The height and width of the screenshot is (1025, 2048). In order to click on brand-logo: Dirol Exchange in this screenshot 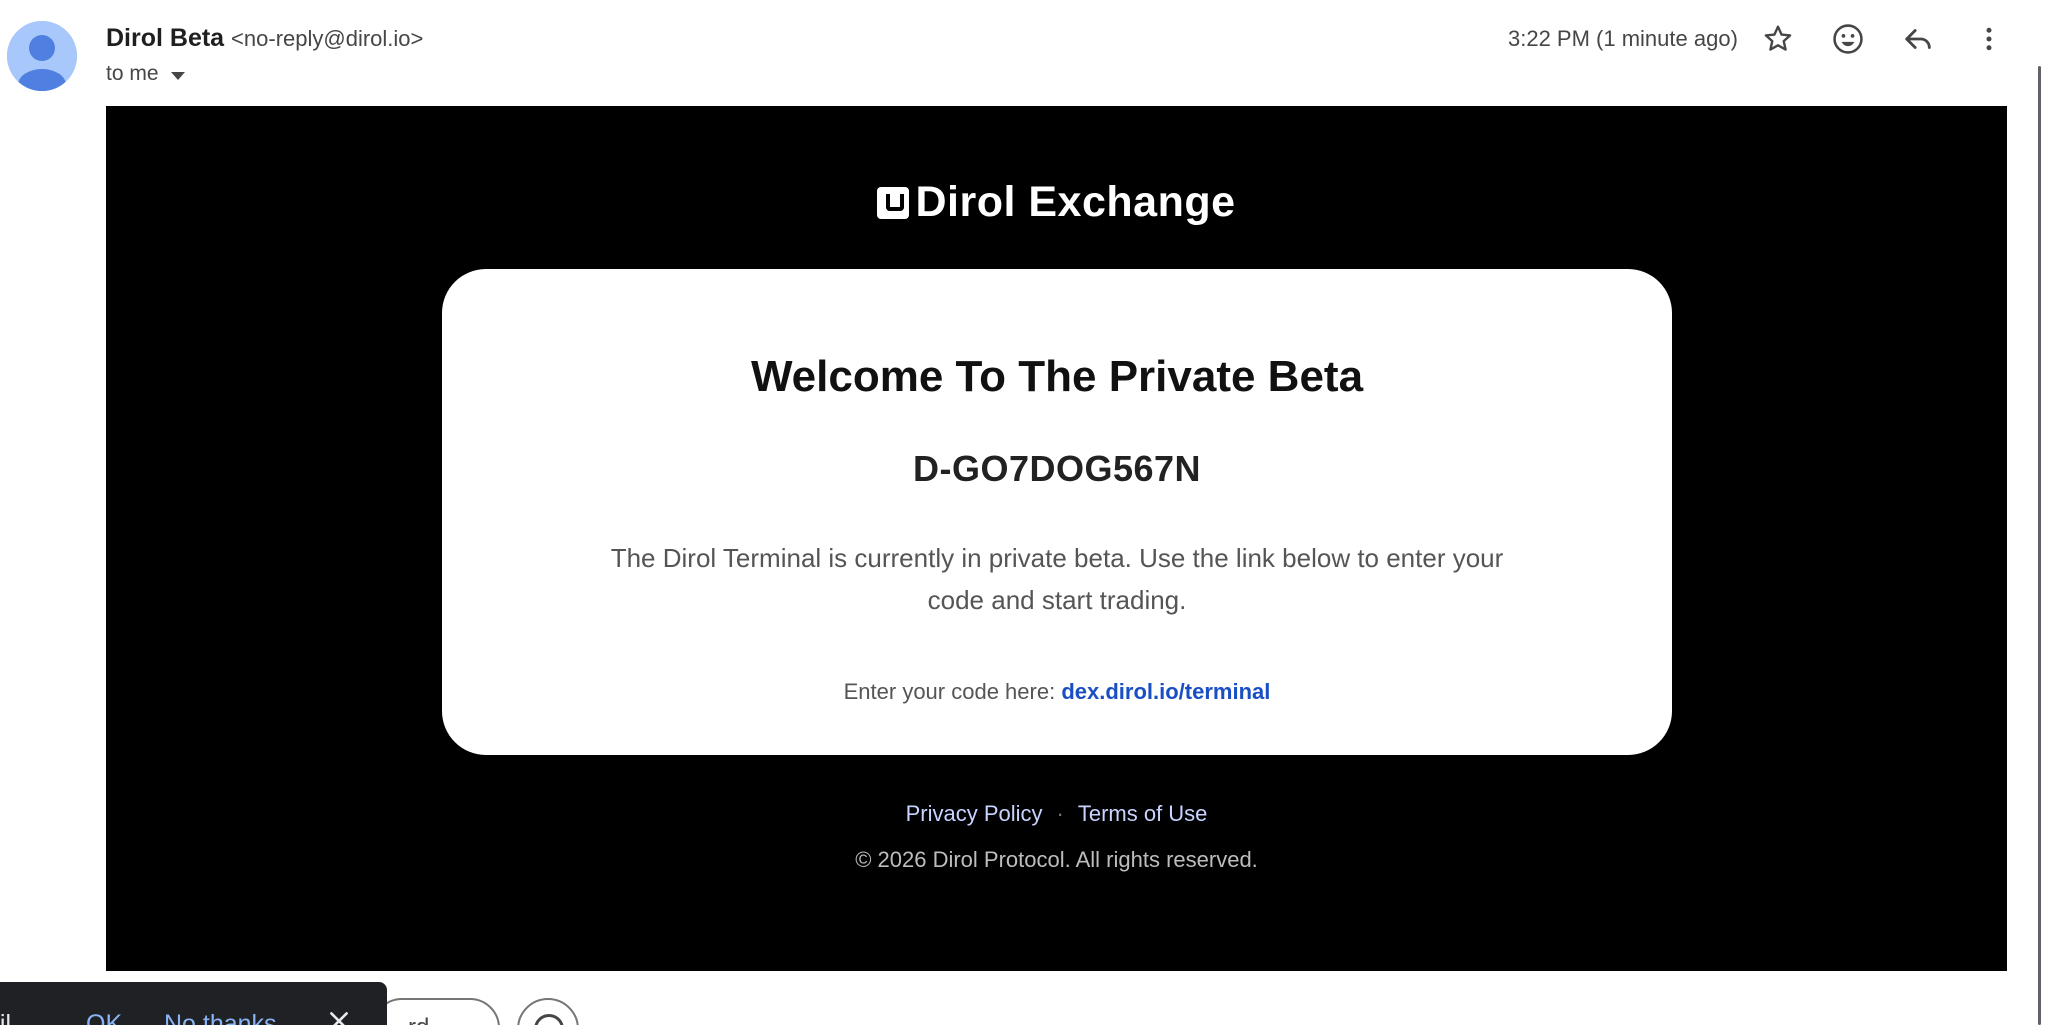, I will do `click(1056, 202)`.